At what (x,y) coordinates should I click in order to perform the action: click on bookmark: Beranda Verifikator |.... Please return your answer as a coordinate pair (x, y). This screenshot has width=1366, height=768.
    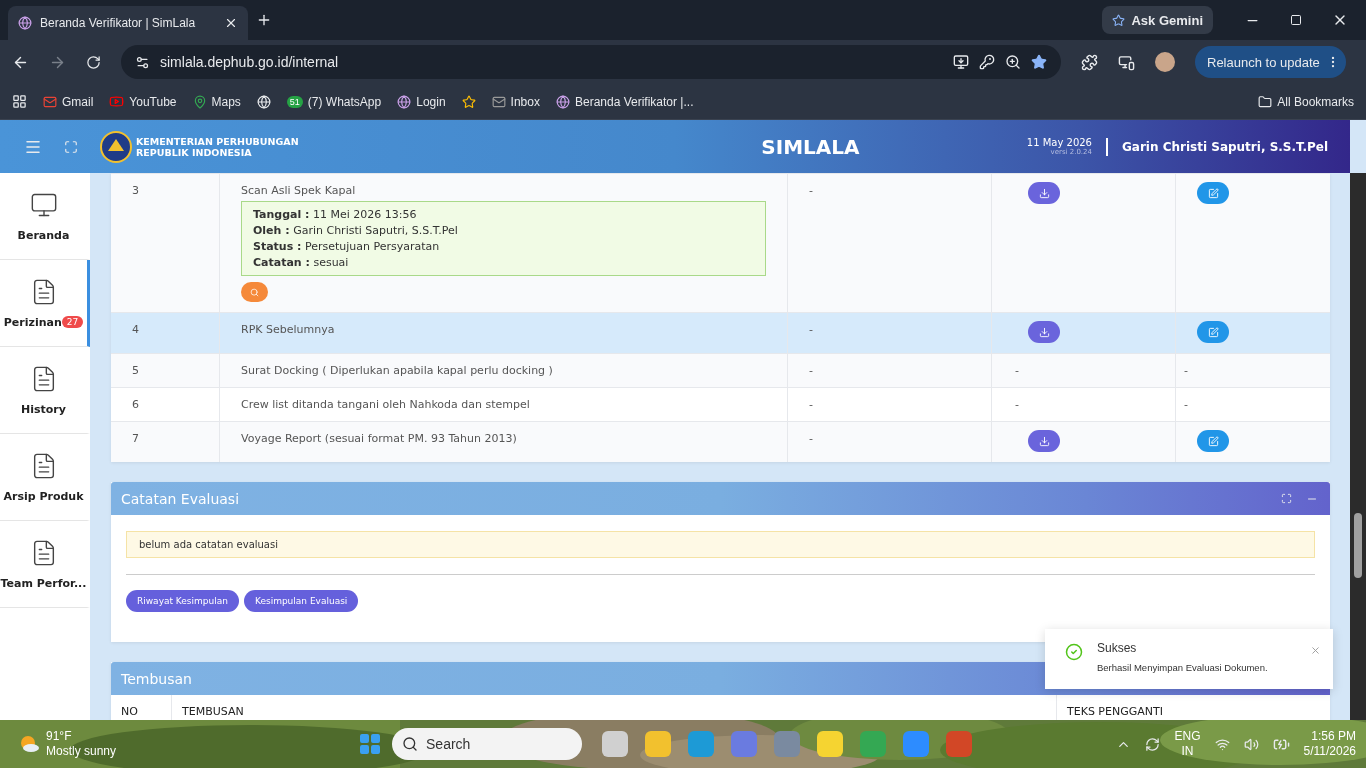
    Looking at the image, I should click on (624, 101).